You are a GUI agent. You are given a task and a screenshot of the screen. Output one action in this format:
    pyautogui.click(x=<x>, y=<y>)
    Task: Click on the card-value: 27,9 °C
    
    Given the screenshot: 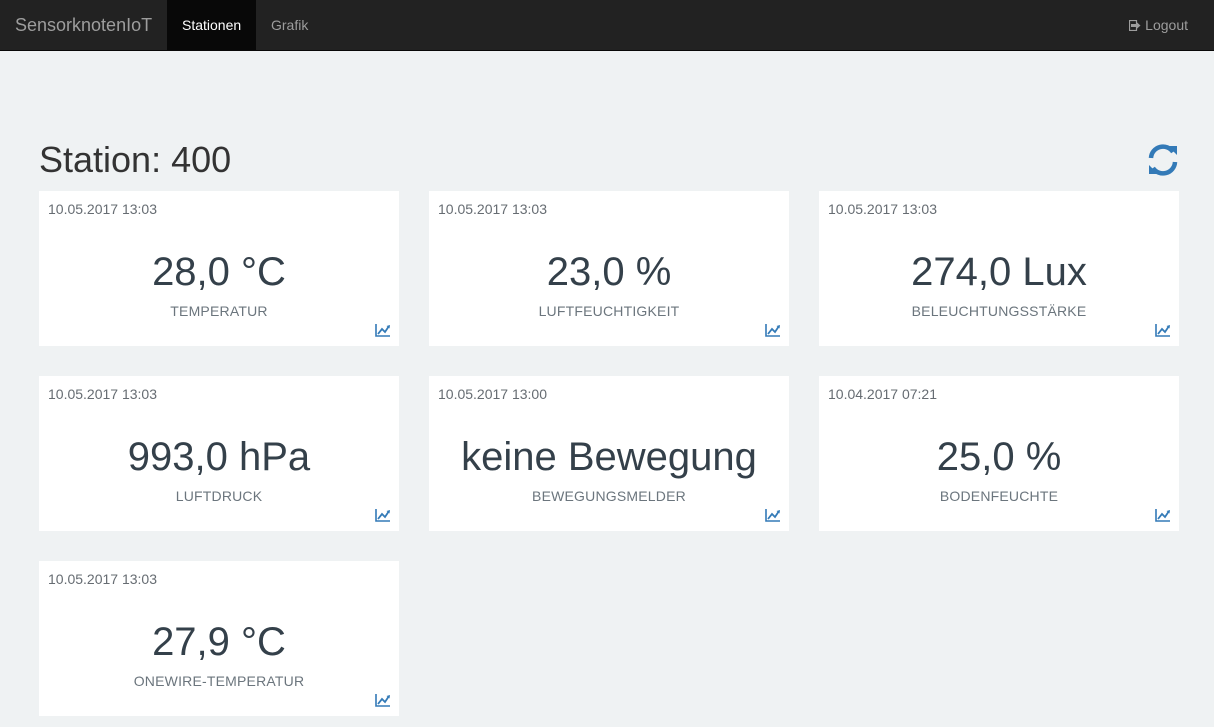 What is the action you would take?
    pyautogui.click(x=219, y=642)
    